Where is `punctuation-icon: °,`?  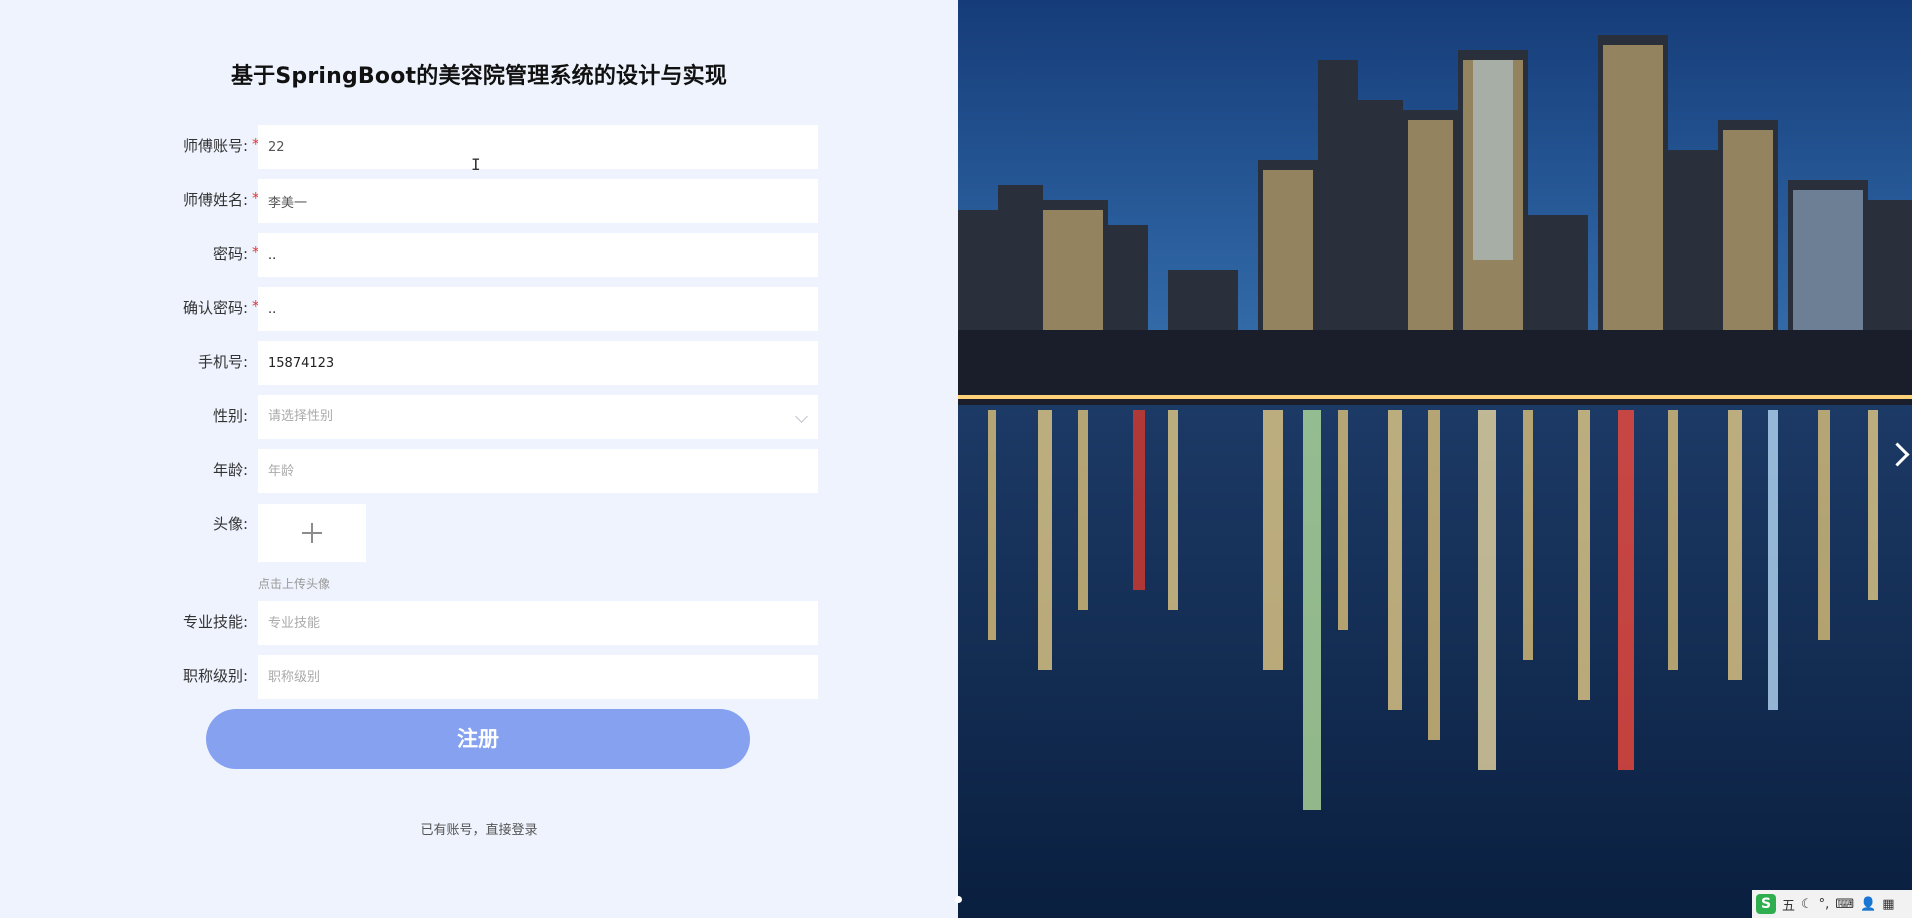 punctuation-icon: °, is located at coordinates (1824, 904).